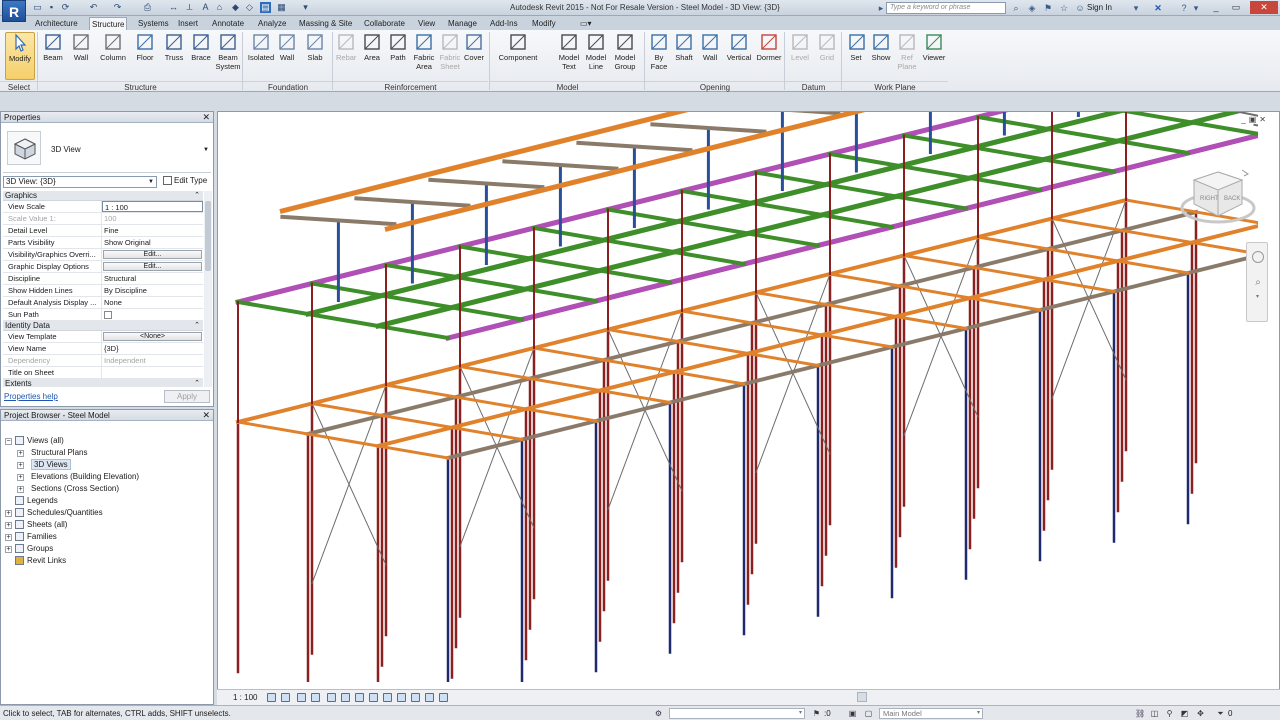  What do you see at coordinates (1184, 713) in the screenshot?
I see `select-by-face-icon: ◩` at bounding box center [1184, 713].